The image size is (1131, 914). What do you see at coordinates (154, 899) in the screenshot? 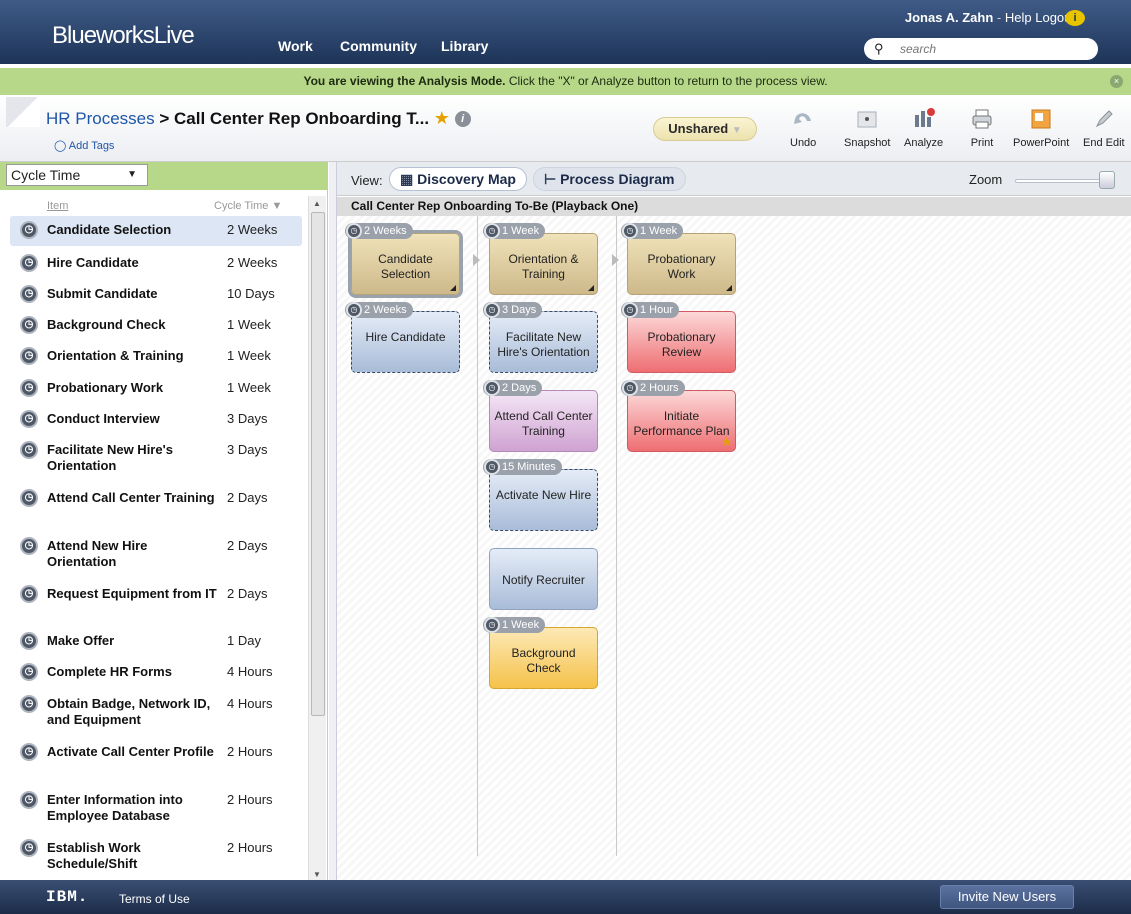
I see `terms-link: Terms of Use` at bounding box center [154, 899].